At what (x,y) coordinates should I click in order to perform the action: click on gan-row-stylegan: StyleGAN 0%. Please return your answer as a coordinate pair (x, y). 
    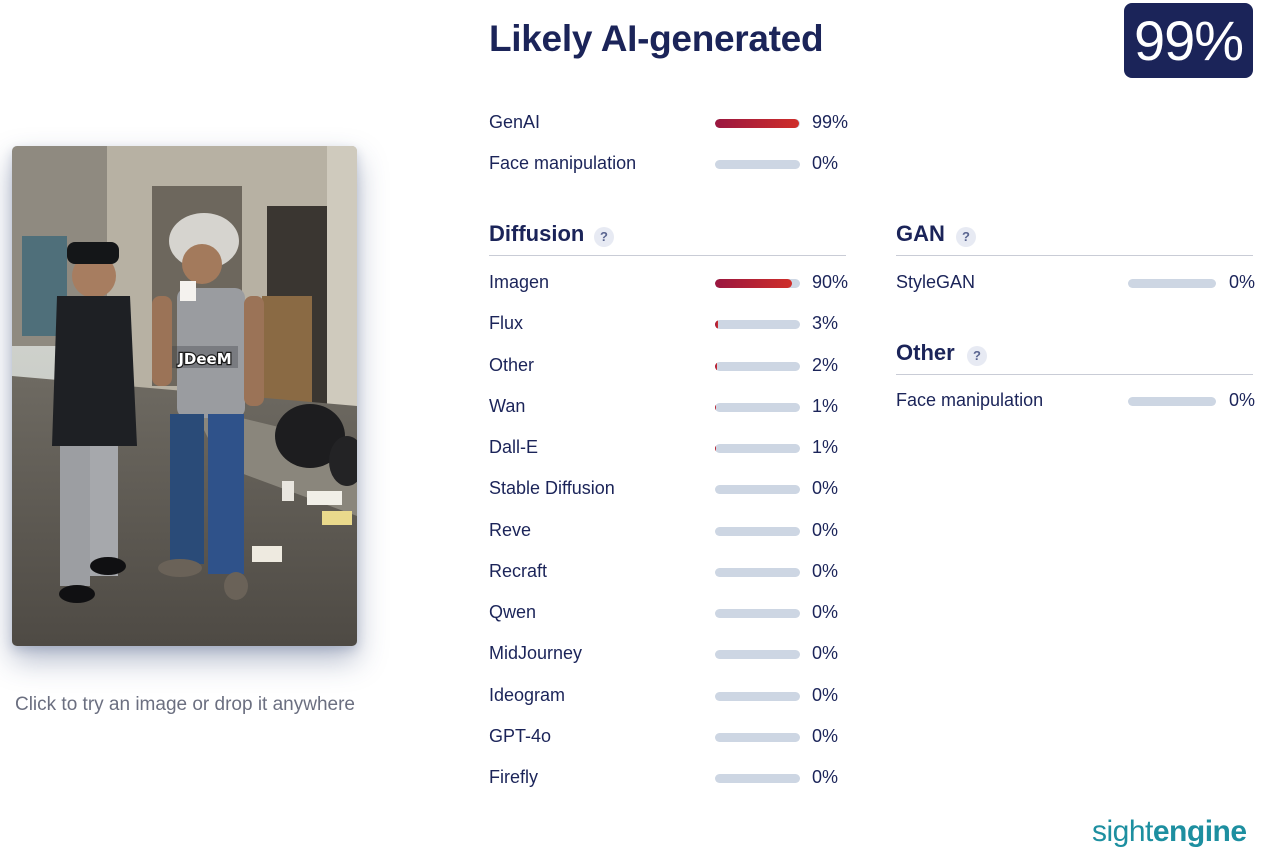
    Looking at the image, I should click on (1077, 284).